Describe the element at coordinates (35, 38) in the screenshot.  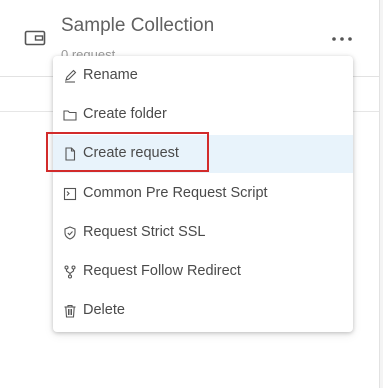
I see `collection-icon` at that location.